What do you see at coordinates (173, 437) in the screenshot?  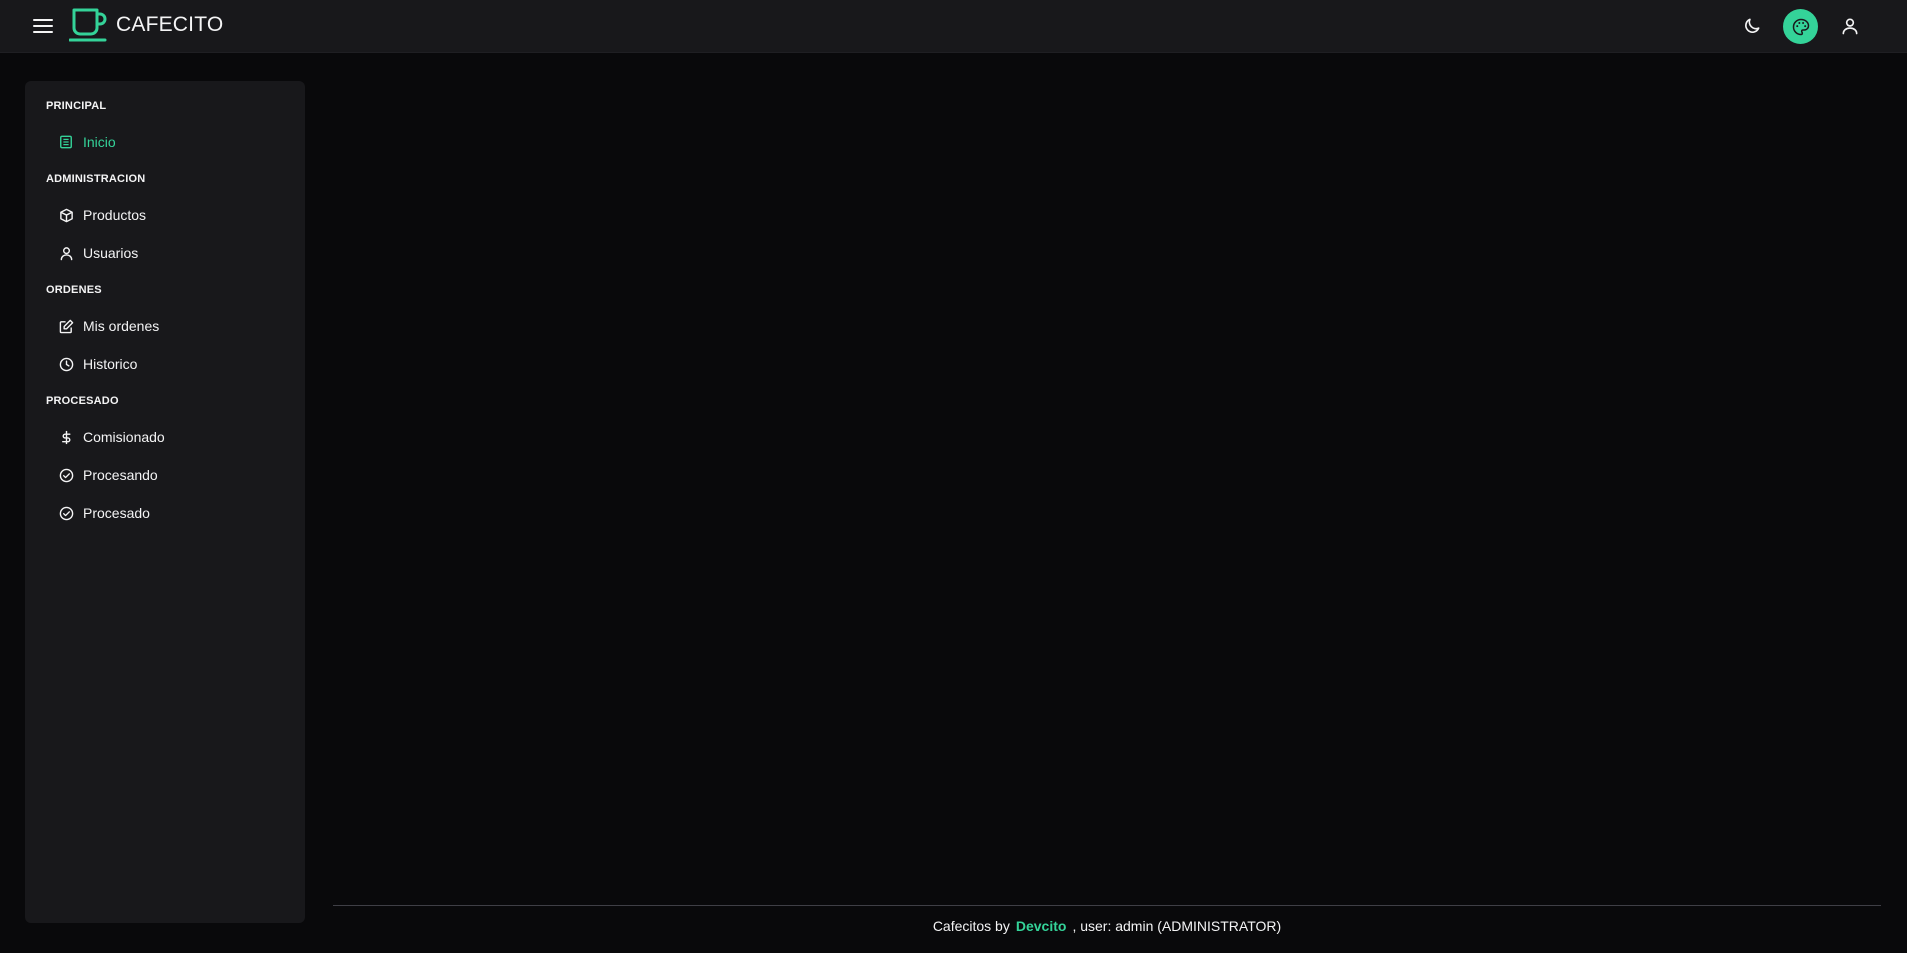 I see `sidebar-item-comisionado: Comisionado` at bounding box center [173, 437].